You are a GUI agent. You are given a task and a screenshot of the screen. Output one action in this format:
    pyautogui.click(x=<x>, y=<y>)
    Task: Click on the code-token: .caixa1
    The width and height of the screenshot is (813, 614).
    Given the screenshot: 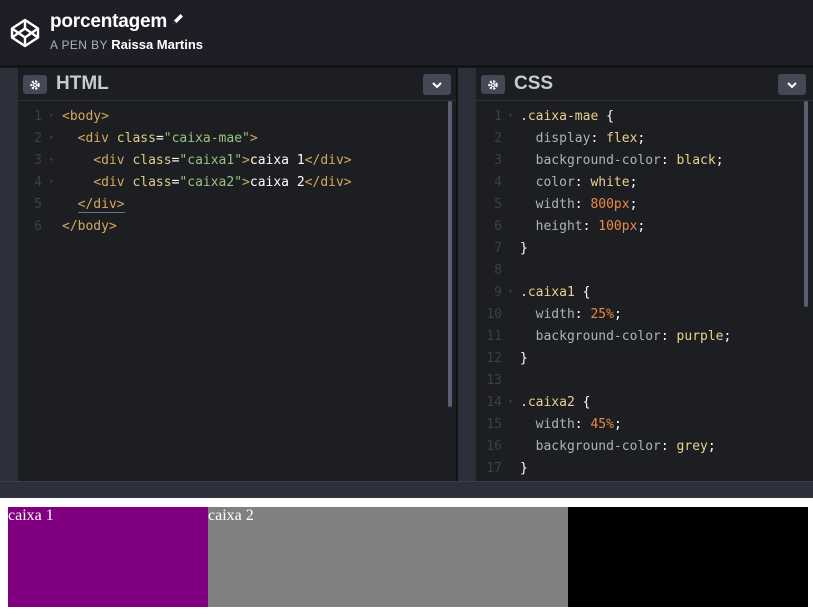 What is the action you would take?
    pyautogui.click(x=547, y=292)
    